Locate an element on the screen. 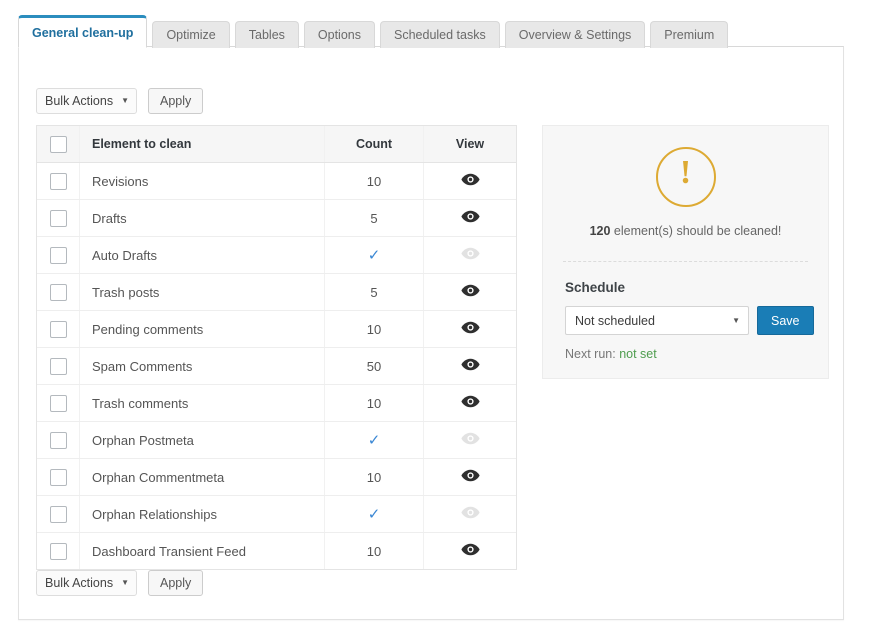  next-run-row: Next run: not set is located at coordinates (696, 354).